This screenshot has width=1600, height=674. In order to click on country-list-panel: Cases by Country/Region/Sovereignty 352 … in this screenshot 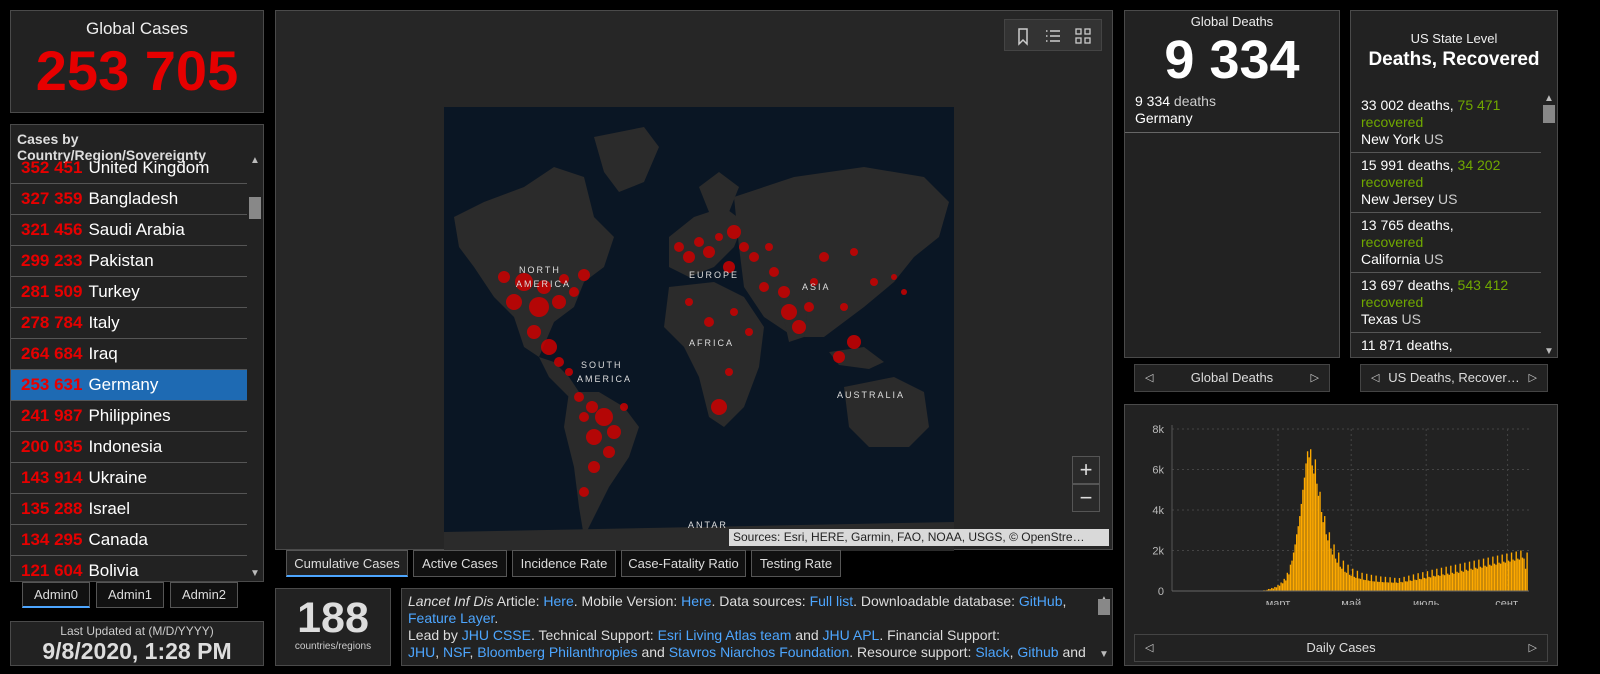, I will do `click(137, 353)`.